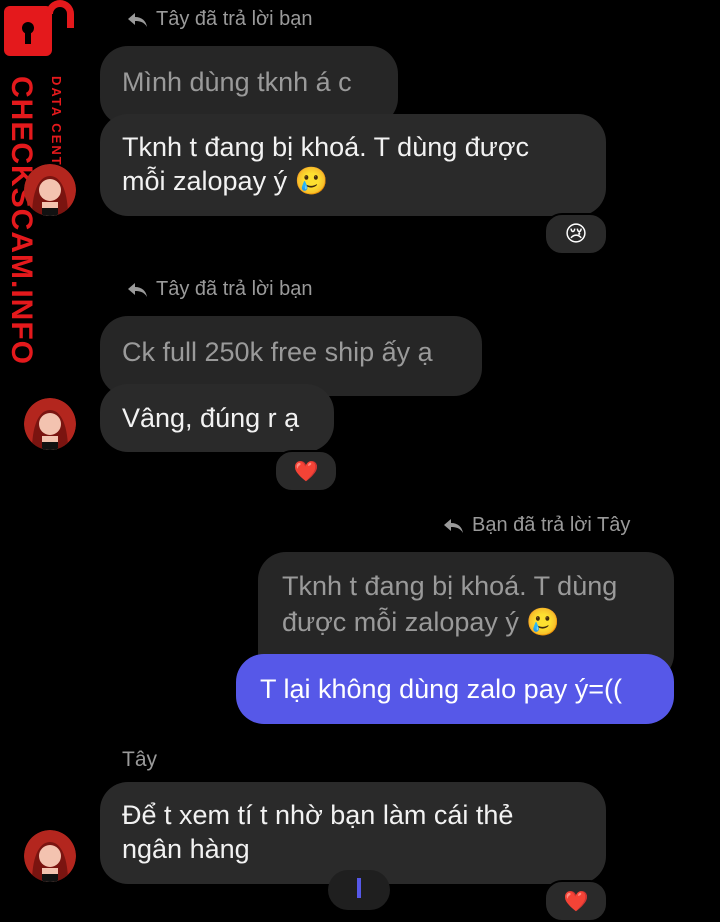 Image resolution: width=720 pixels, height=922 pixels. I want to click on message-bubble-outgoing: T lại không dùng zalo pay ý=((, so click(455, 689).